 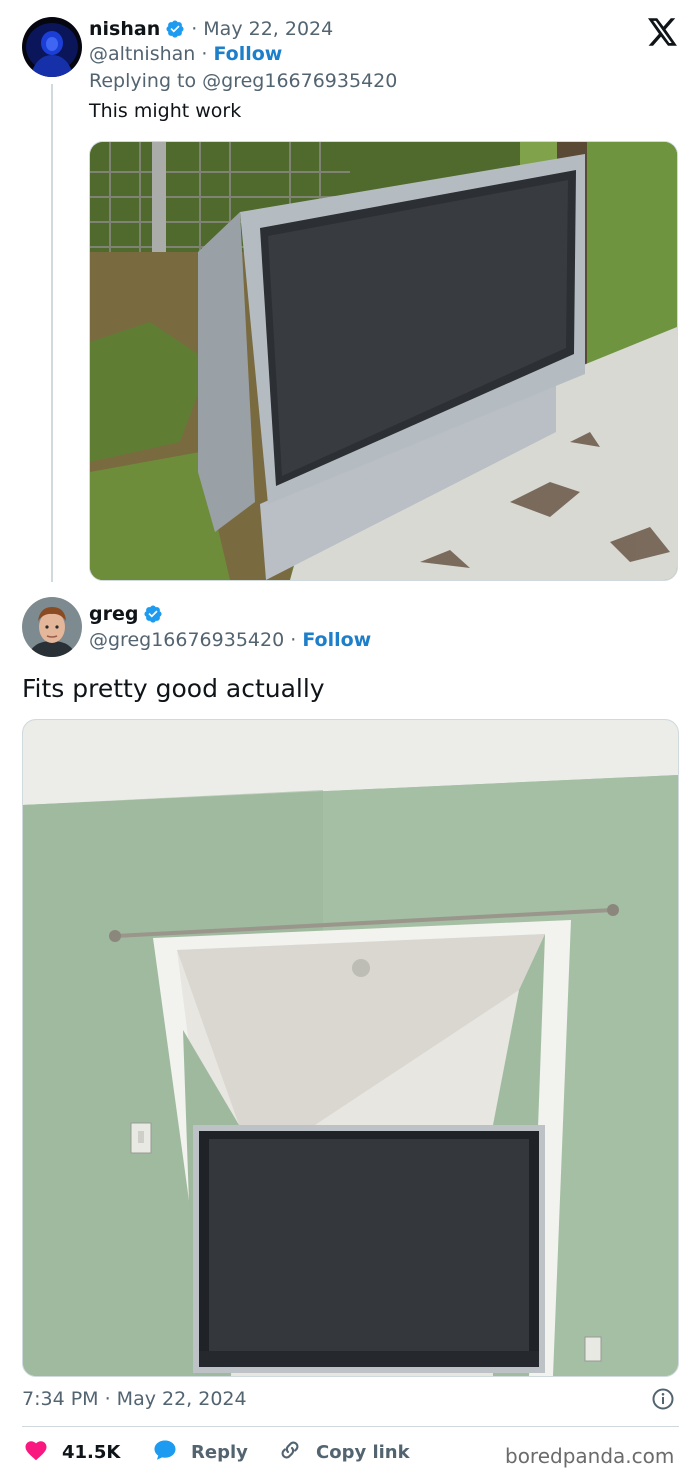 What do you see at coordinates (268, 29) in the screenshot?
I see `tweet-date: May 22, 2024` at bounding box center [268, 29].